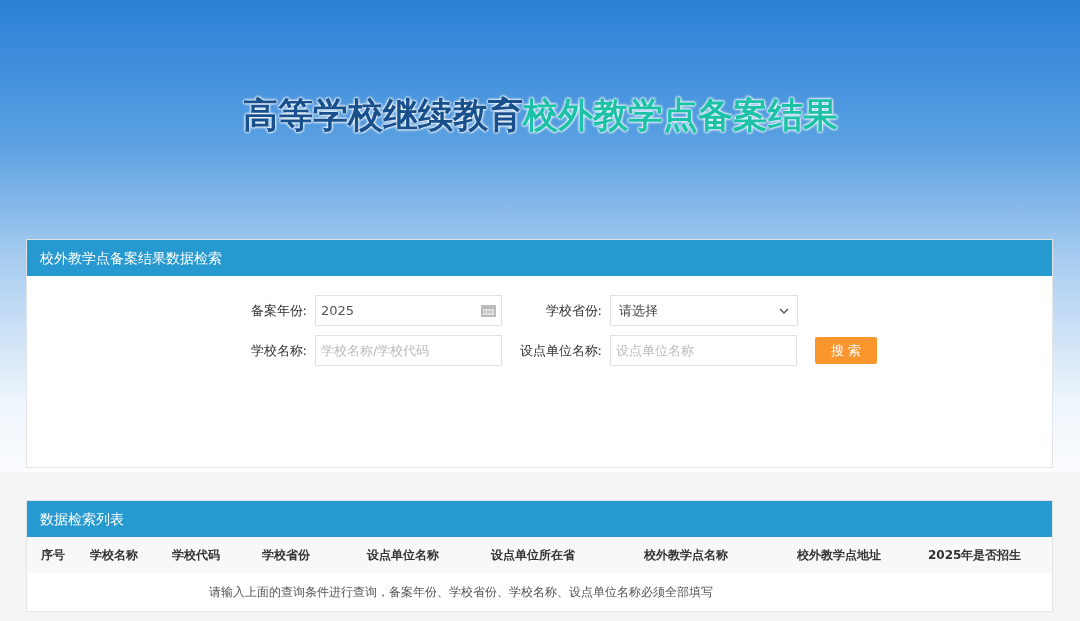 This screenshot has width=1080, height=621. Describe the element at coordinates (704, 310) in the screenshot. I see `select-field: 请选择` at that location.